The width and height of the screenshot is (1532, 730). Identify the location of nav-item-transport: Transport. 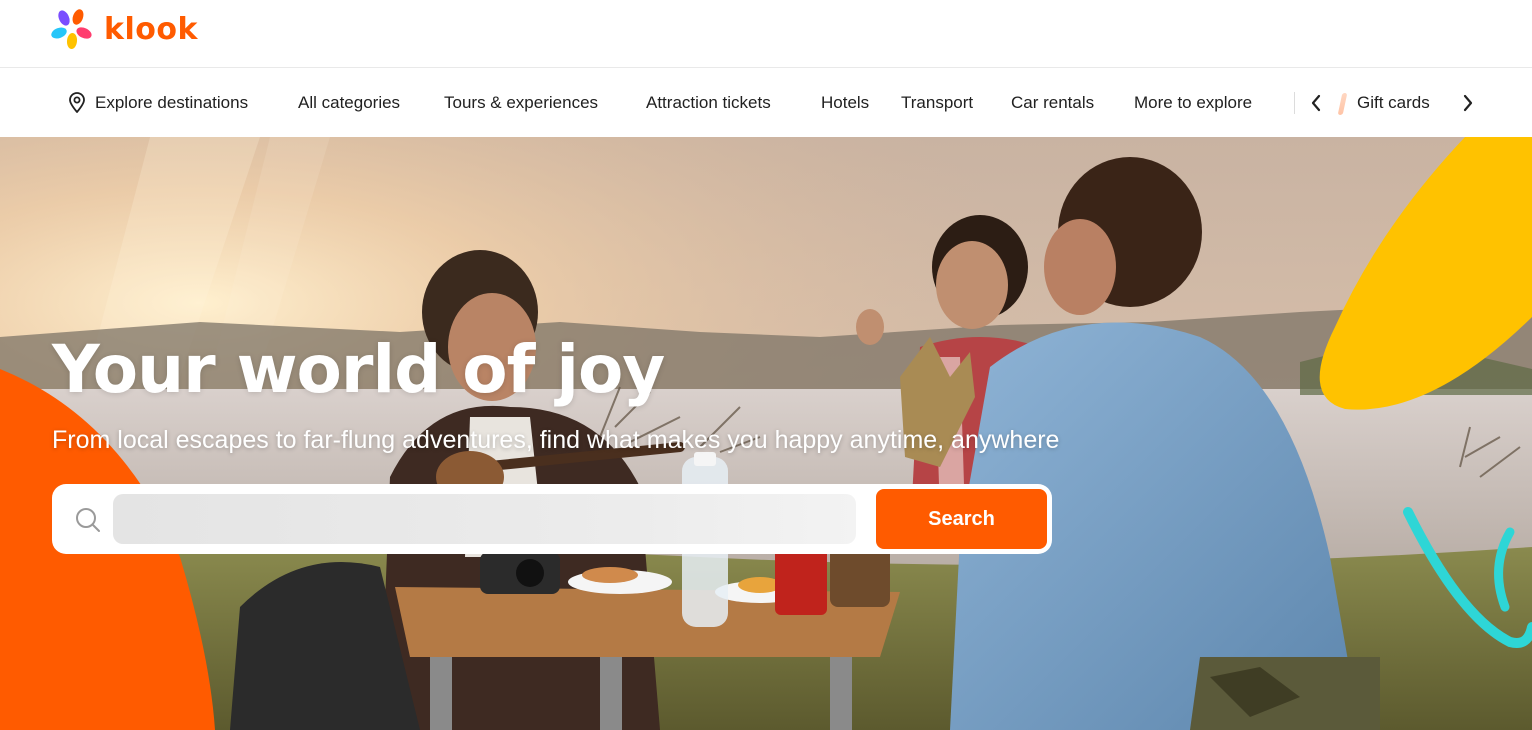
(937, 103).